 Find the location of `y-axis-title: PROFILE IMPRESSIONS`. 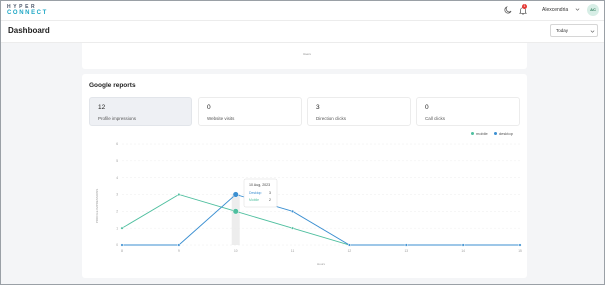

y-axis-title: PROFILE IMPRESSIONS is located at coordinates (97, 206).